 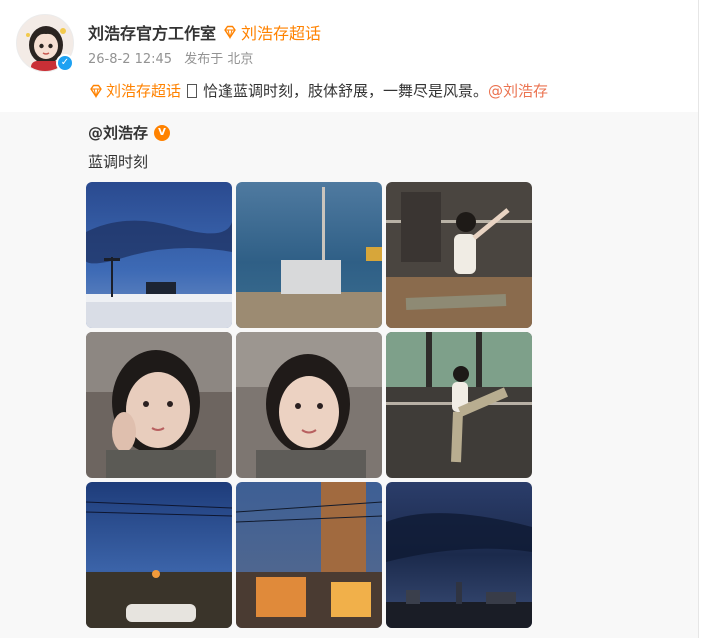 I want to click on repost-author-row: @刘浩存 V, so click(x=129, y=132).